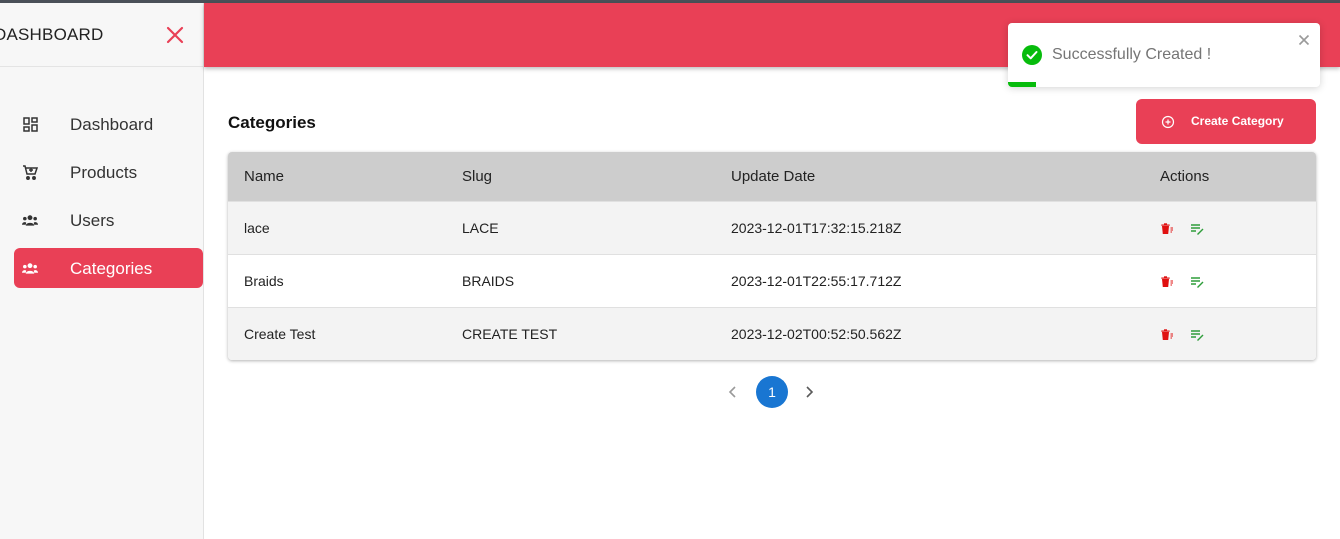 This screenshot has height=539, width=1340. I want to click on table-row: lace LACE 2023-12-01T17:32:15.218Z, so click(772, 227).